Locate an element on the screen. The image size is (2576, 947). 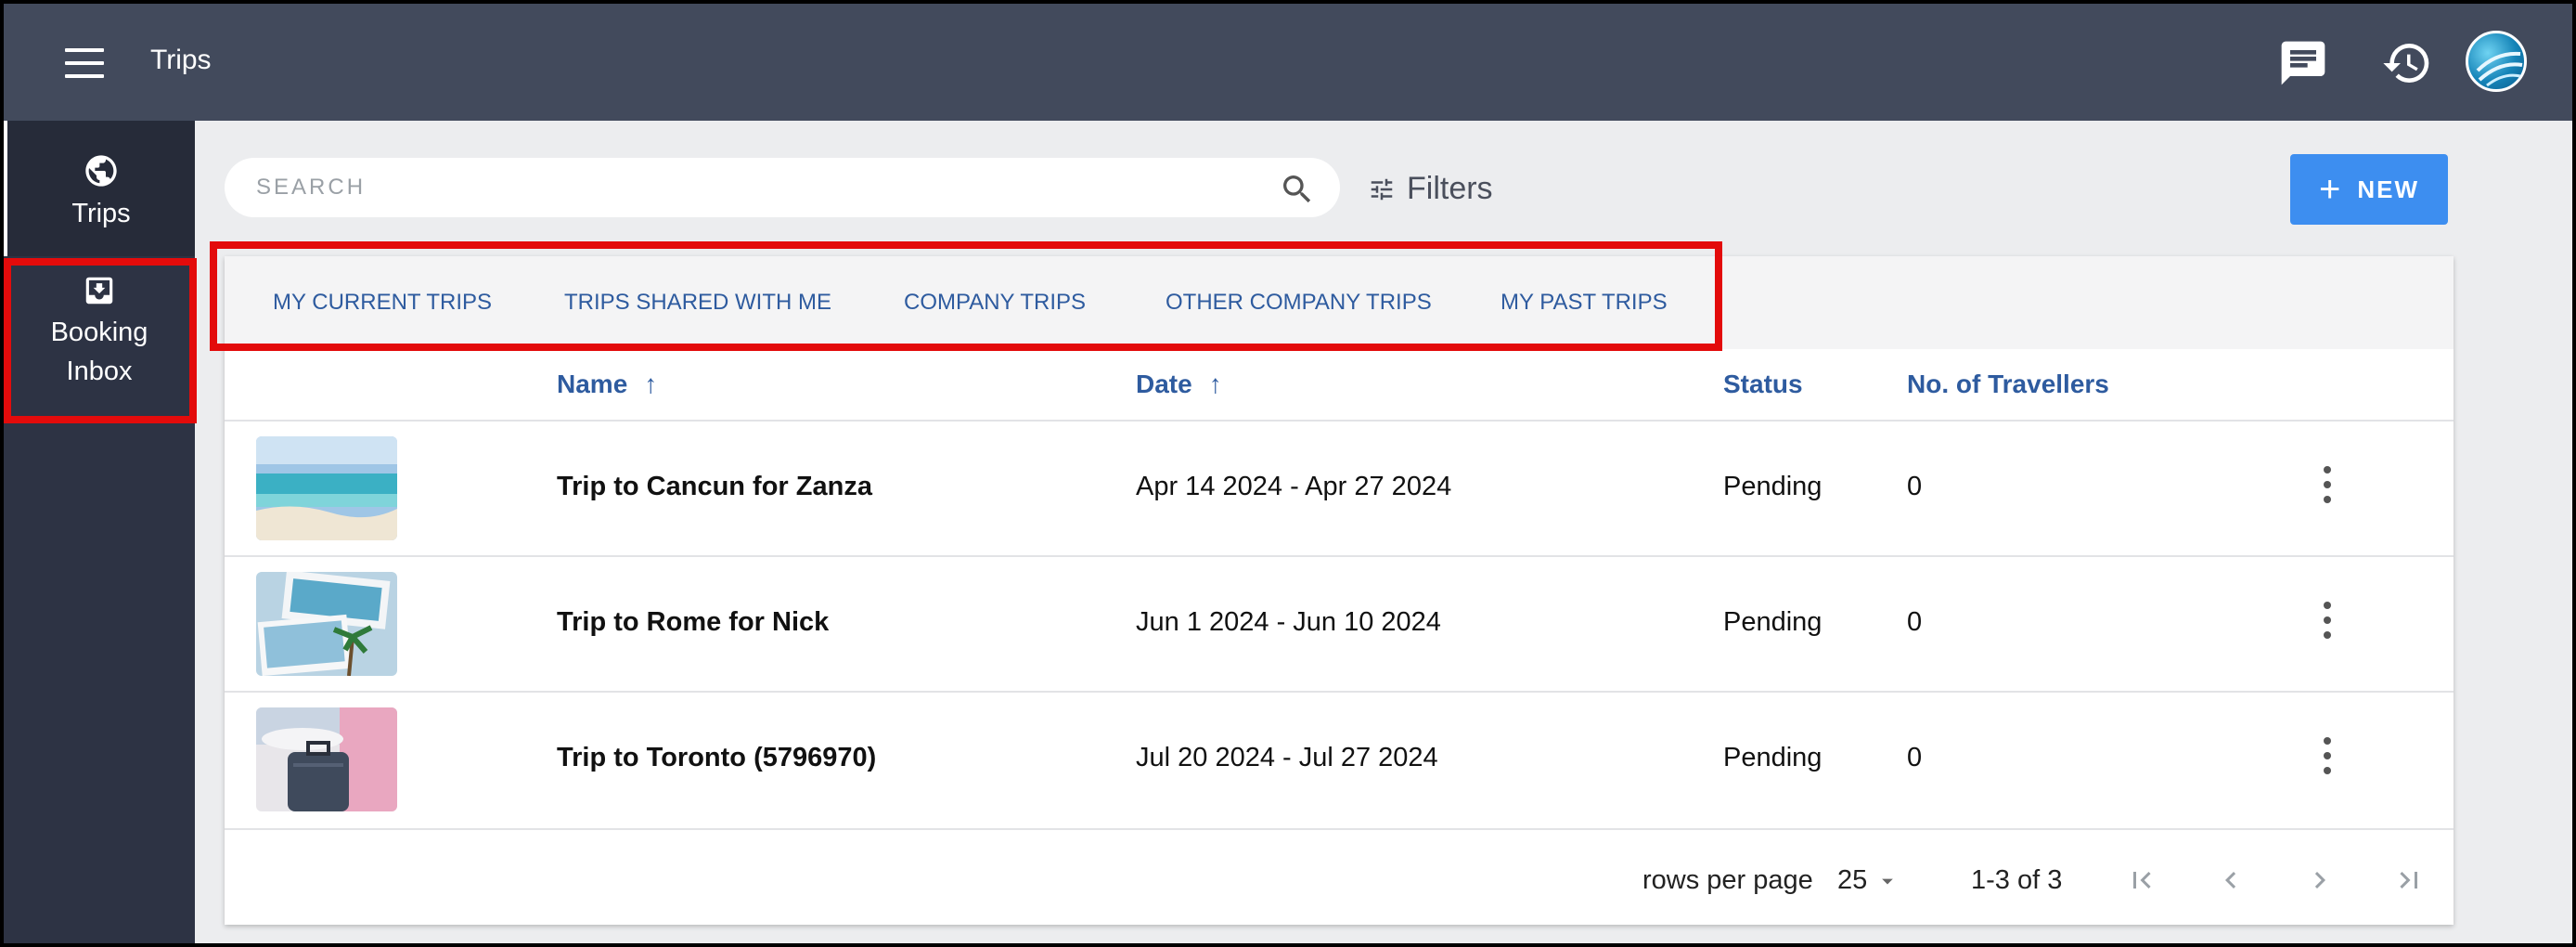
history-icon is located at coordinates (2407, 63).